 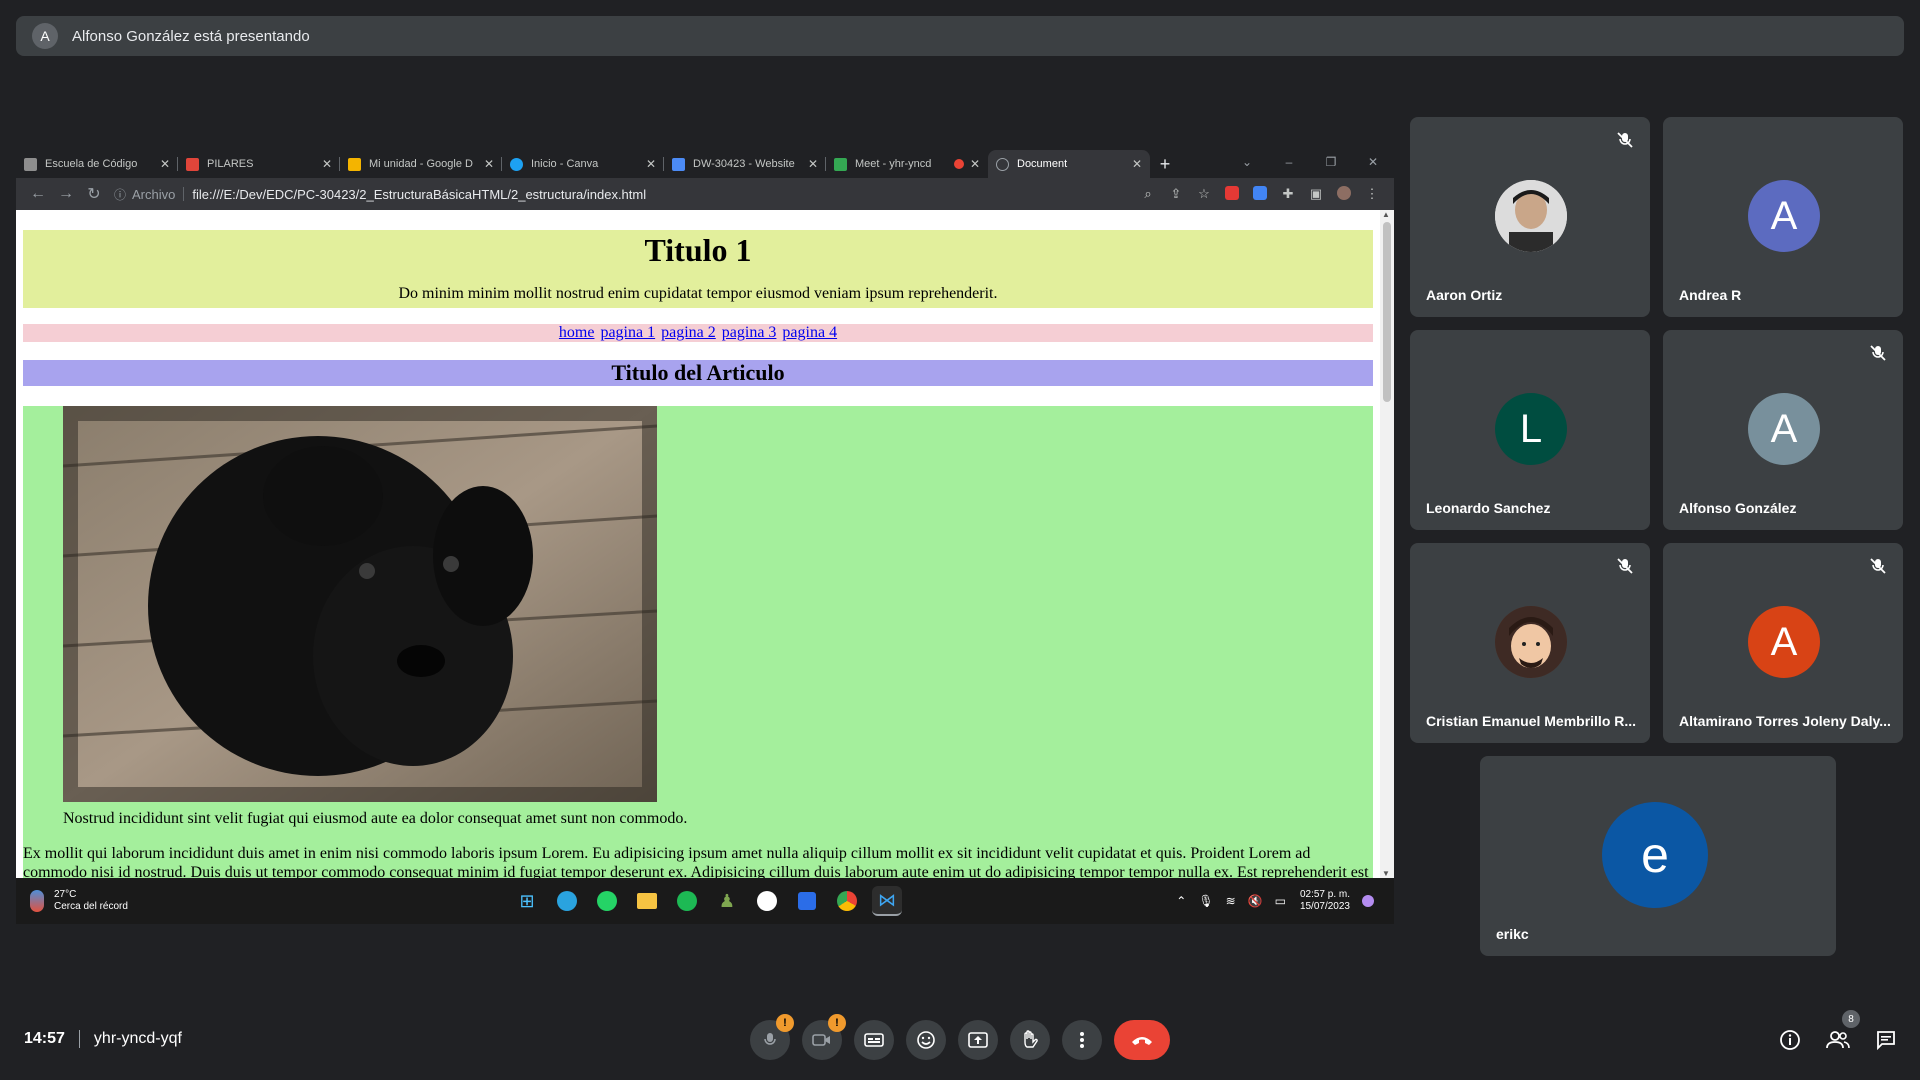 What do you see at coordinates (1288, 194) in the screenshot?
I see `extensions-puzzle-icon: ✚` at bounding box center [1288, 194].